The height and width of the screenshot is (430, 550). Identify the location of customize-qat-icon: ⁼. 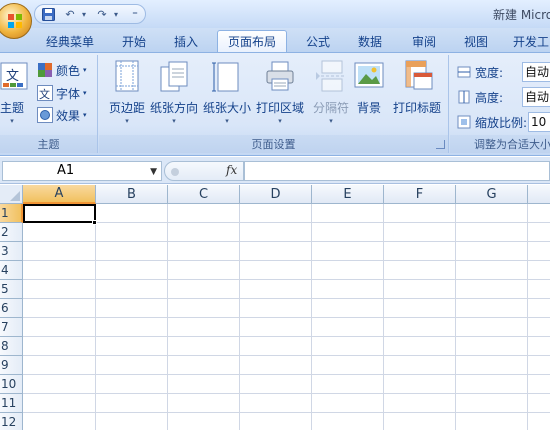
(135, 14).